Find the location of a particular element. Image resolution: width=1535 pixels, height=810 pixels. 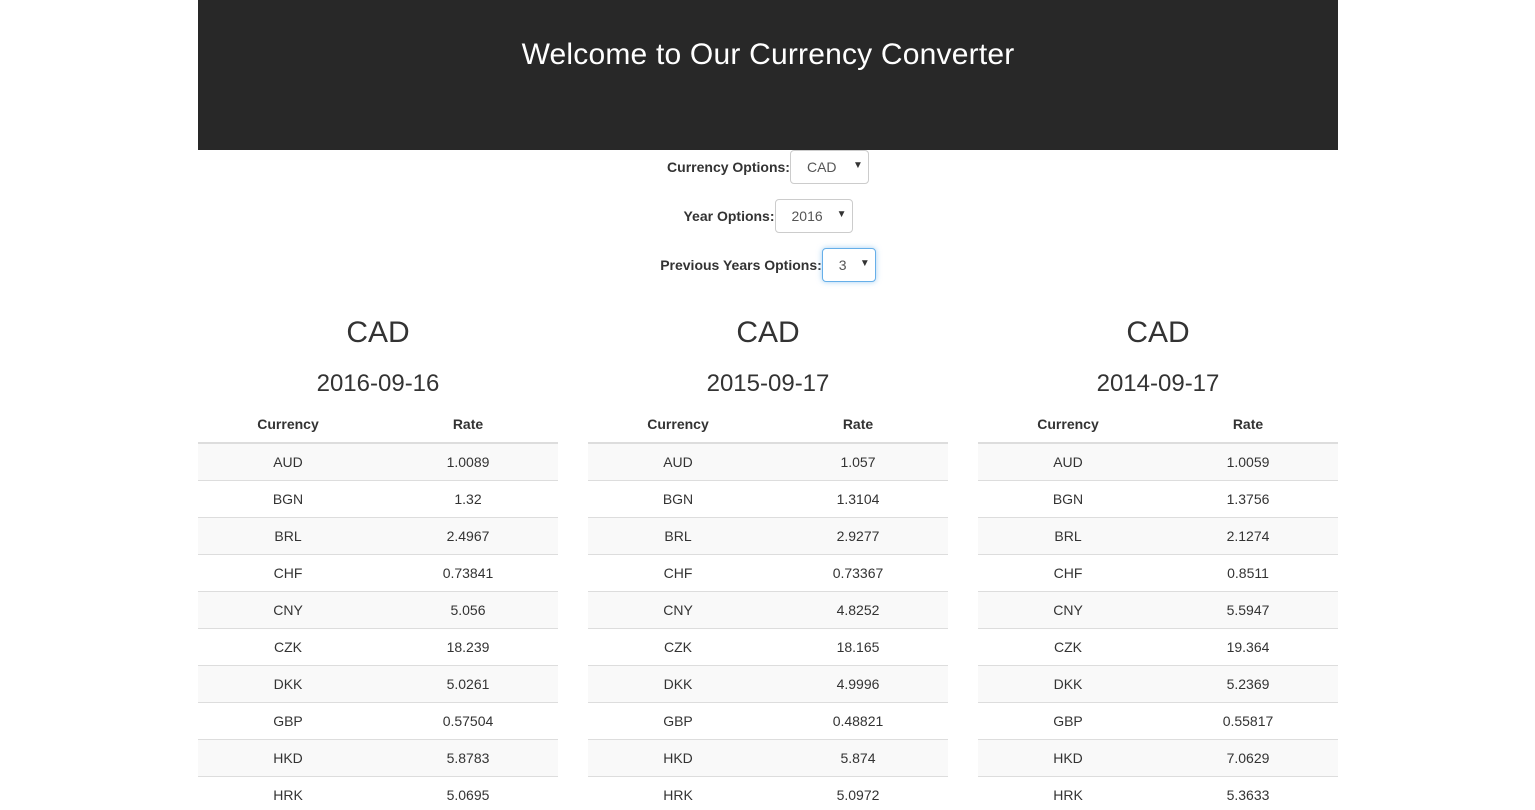

table-row: CHF 0.73841 is located at coordinates (378, 573).